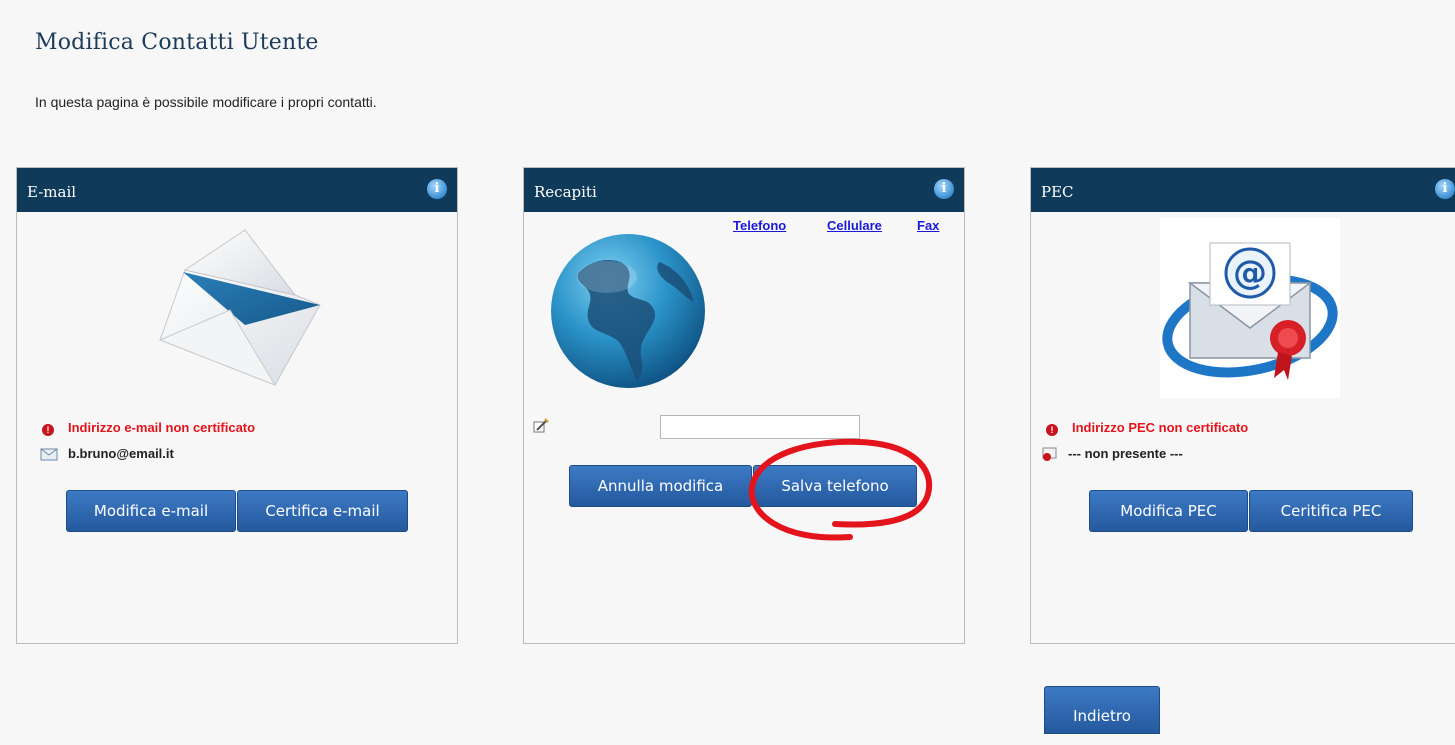 The height and width of the screenshot is (745, 1455). I want to click on contacts-panel-title: Recapiti, so click(565, 192).